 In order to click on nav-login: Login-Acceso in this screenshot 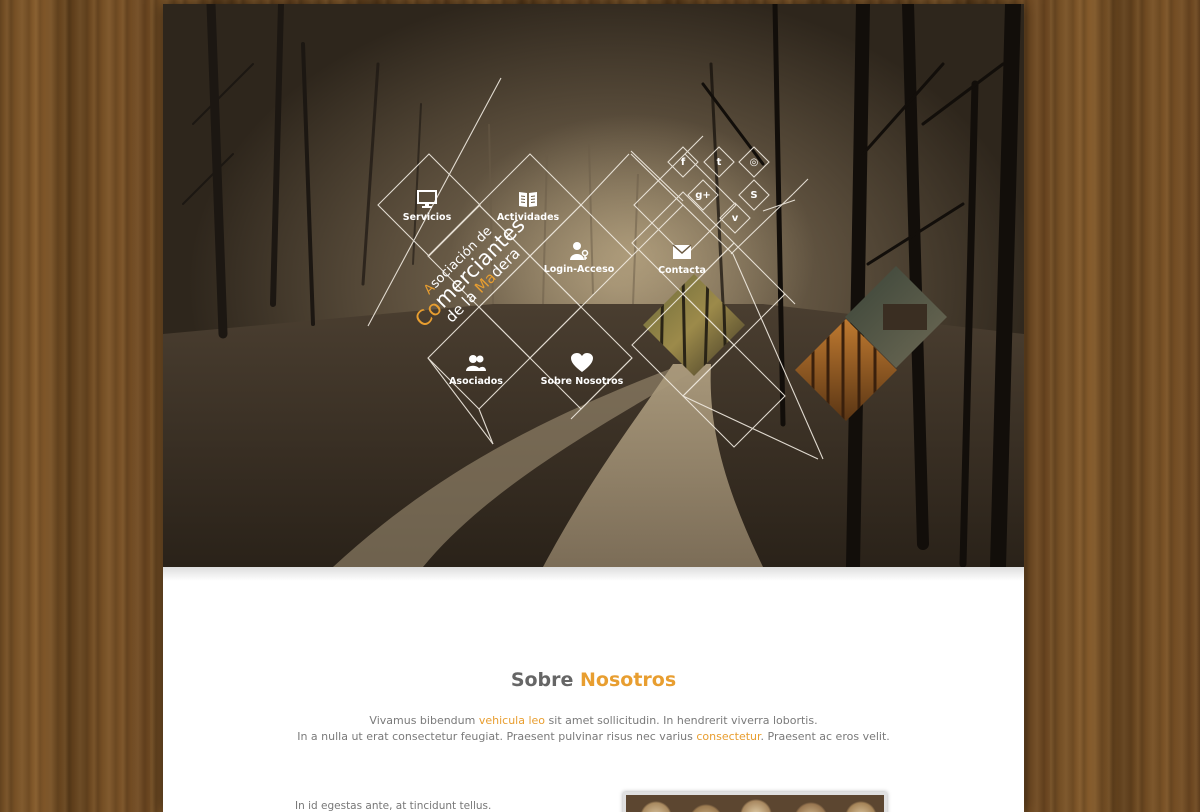, I will do `click(579, 260)`.